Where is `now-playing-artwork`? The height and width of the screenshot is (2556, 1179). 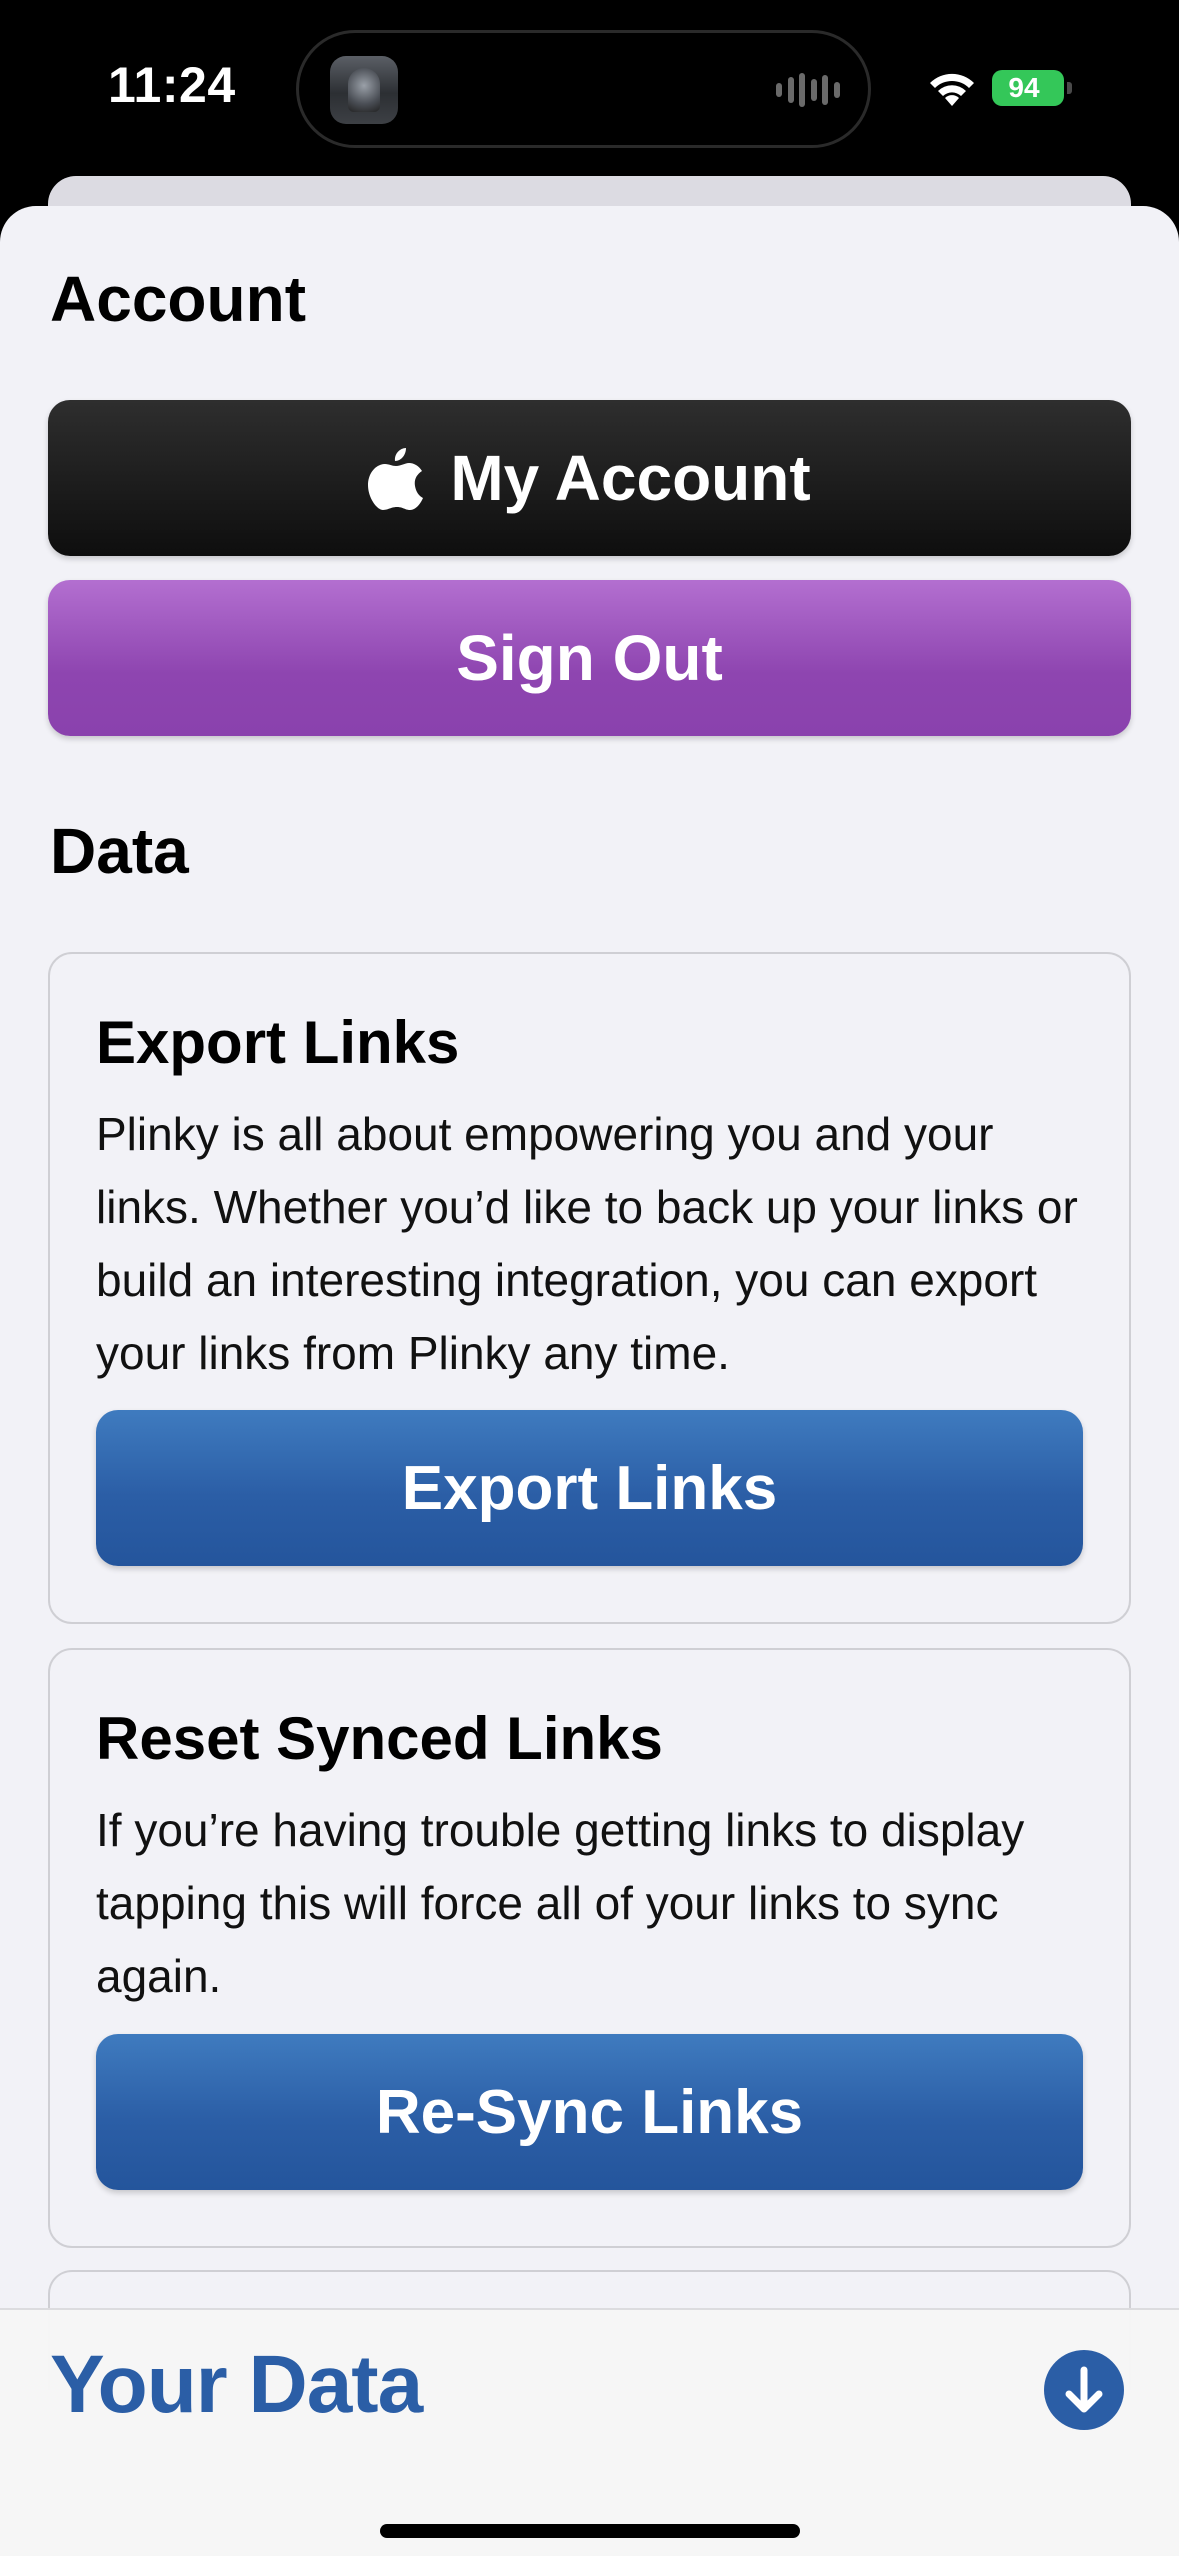 now-playing-artwork is located at coordinates (364, 90).